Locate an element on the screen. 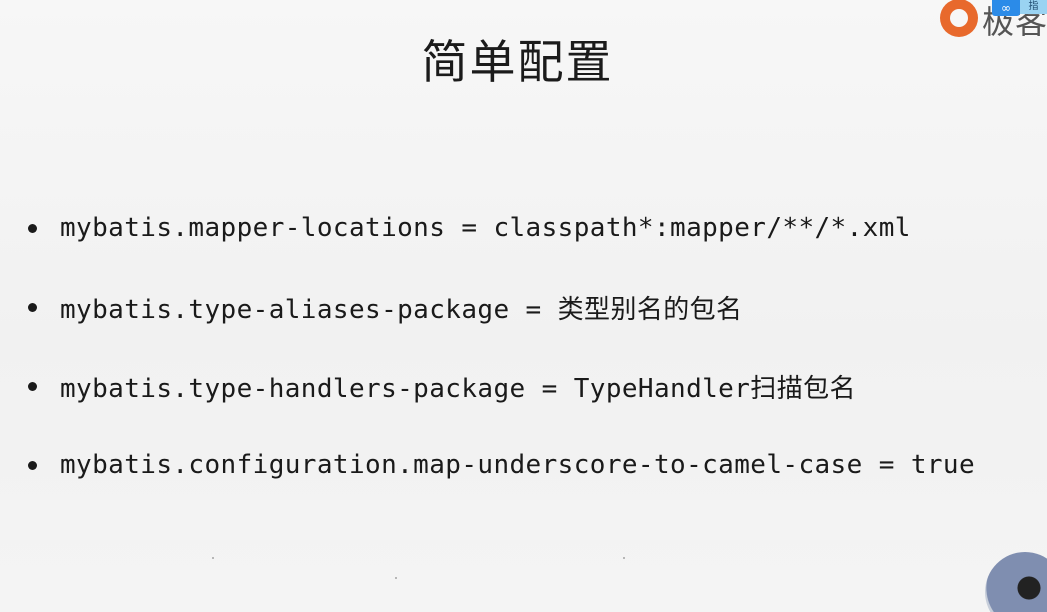 The width and height of the screenshot is (1047, 612). share-icon: ∞ is located at coordinates (1006, 8).